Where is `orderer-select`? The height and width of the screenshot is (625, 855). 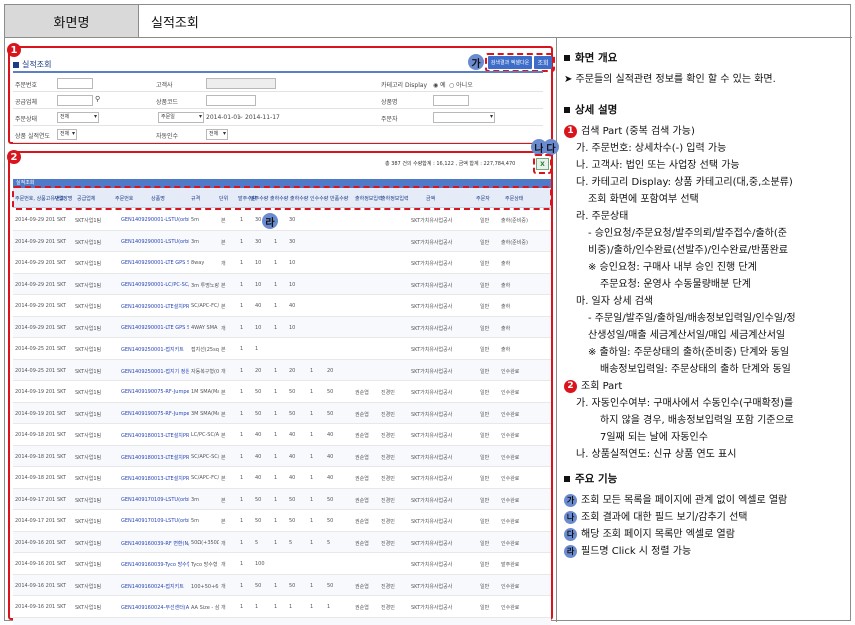 orderer-select is located at coordinates (464, 117).